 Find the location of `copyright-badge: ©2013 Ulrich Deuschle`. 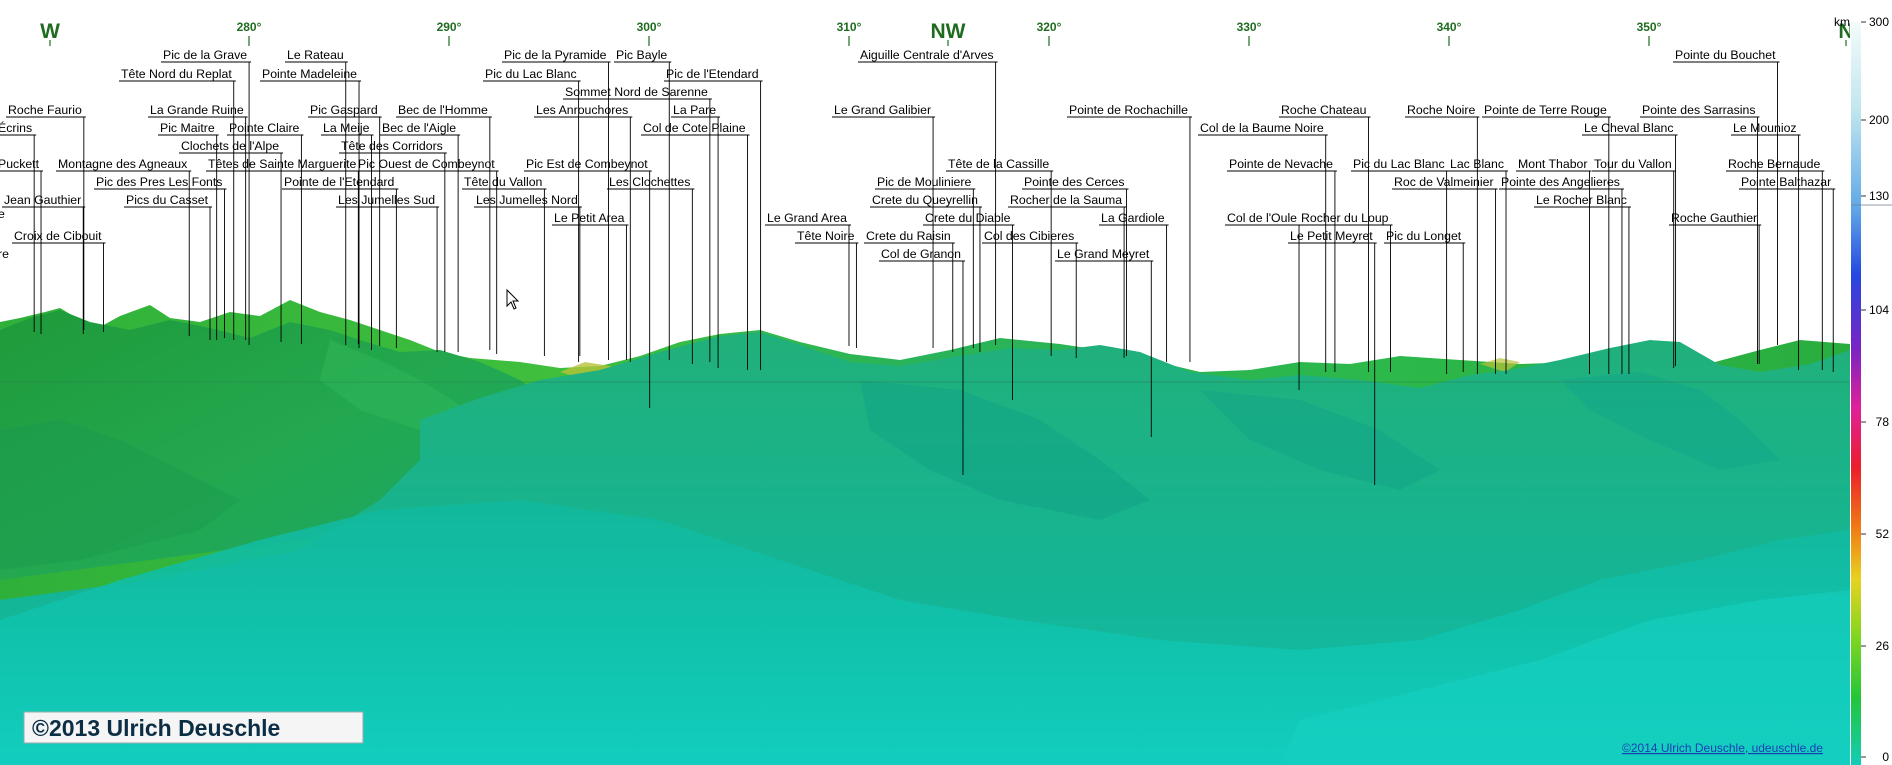

copyright-badge: ©2013 Ulrich Deuschle is located at coordinates (193, 727).